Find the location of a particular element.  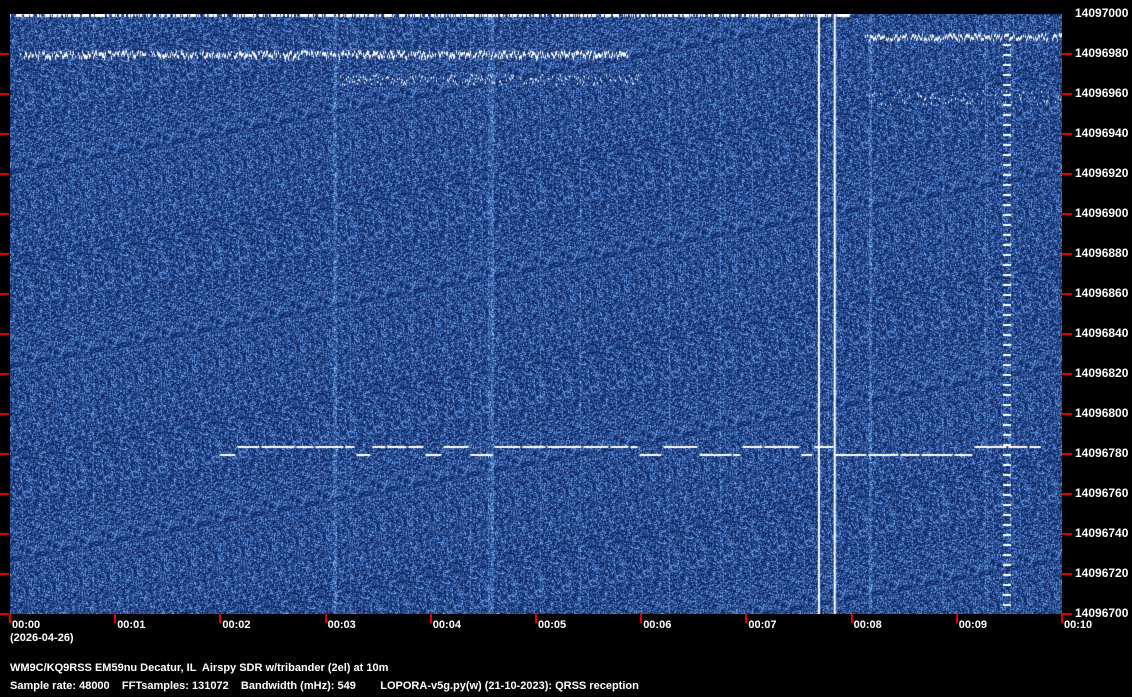

x-tick-label: 00:05 is located at coordinates (552, 625).